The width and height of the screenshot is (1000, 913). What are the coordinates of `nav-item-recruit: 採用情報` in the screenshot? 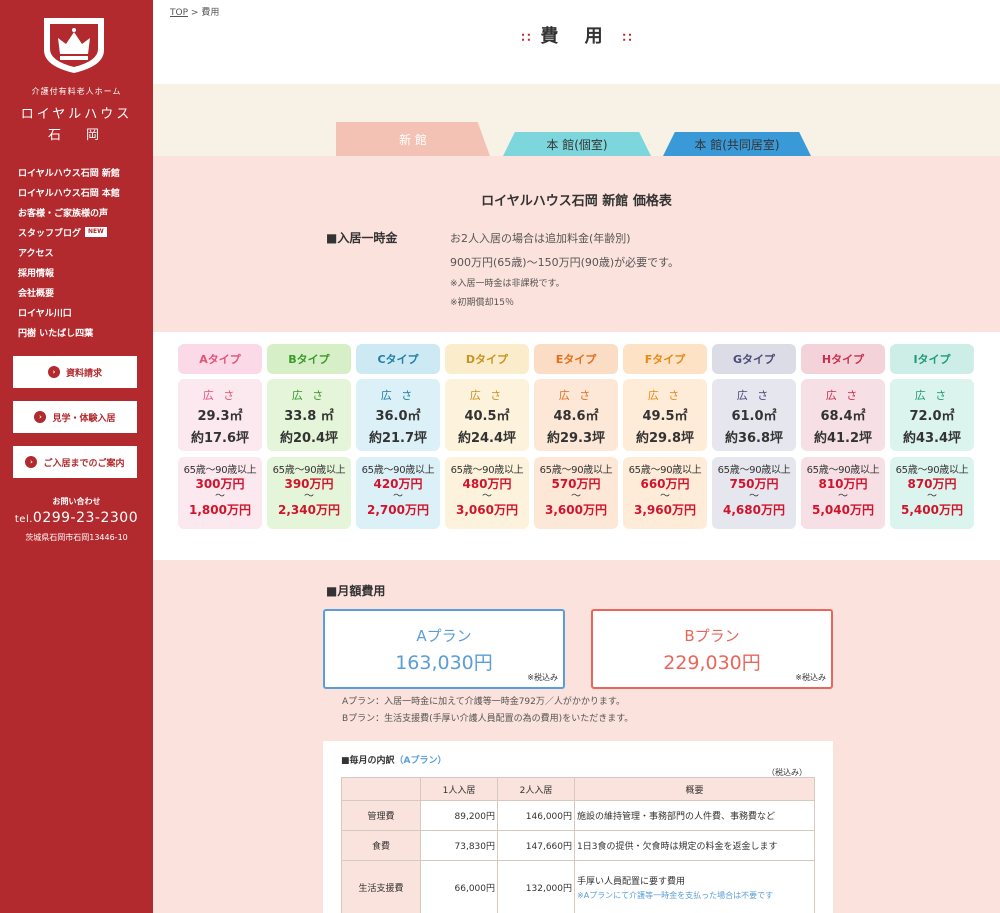 It's located at (83, 272).